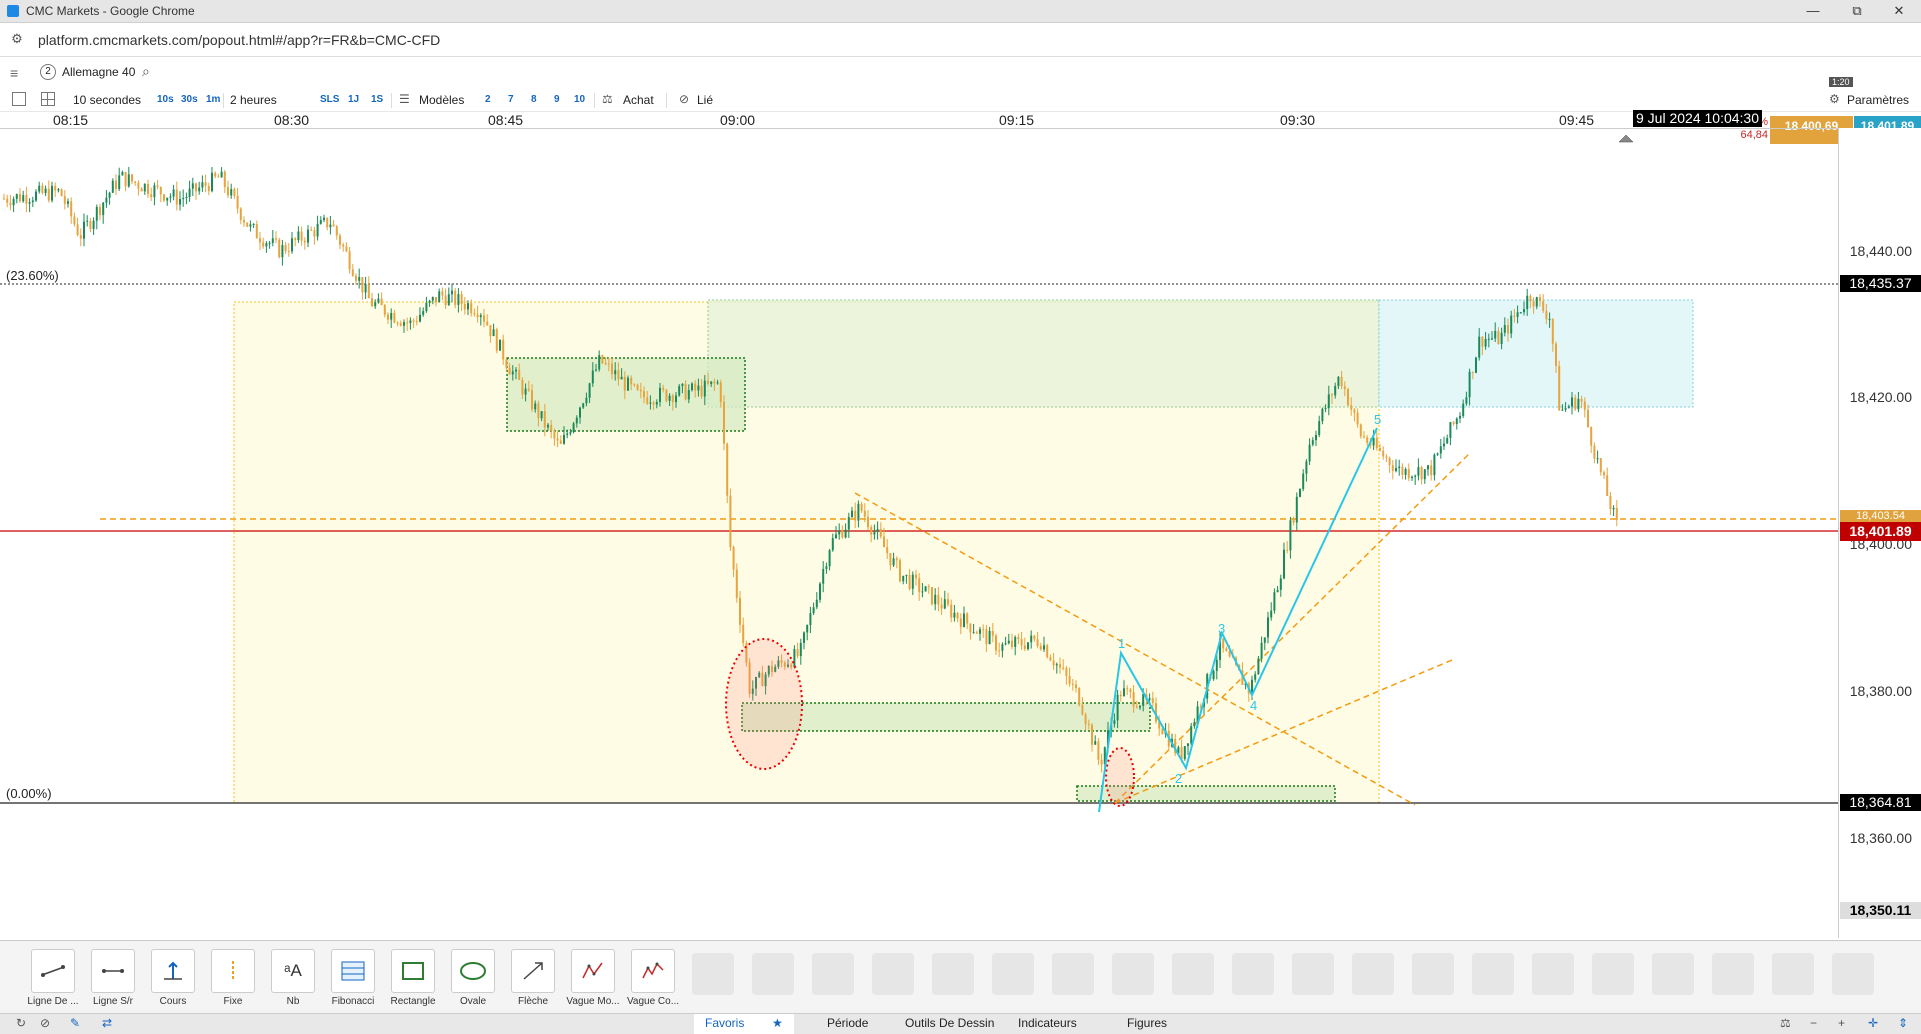 The height and width of the screenshot is (1034, 1921). Describe the element at coordinates (413, 978) in the screenshot. I see `tool-rectangle: Rectangle` at that location.